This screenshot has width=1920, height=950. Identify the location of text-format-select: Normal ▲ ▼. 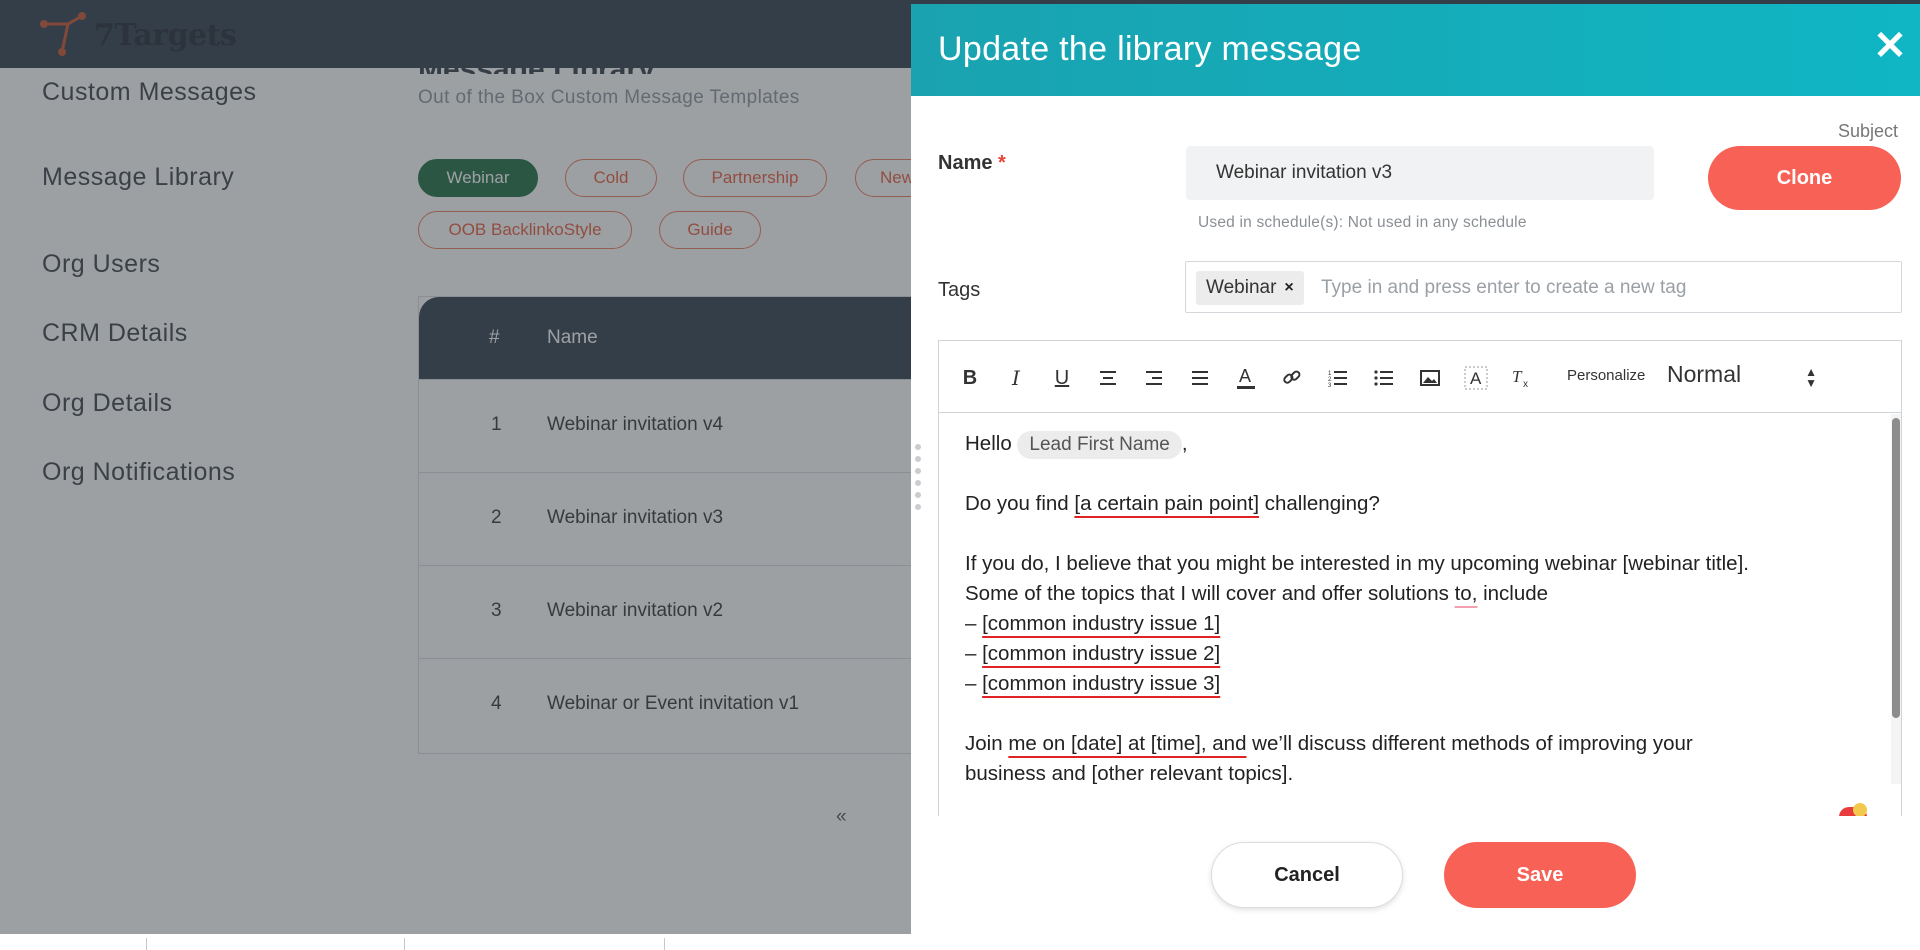
(1742, 378).